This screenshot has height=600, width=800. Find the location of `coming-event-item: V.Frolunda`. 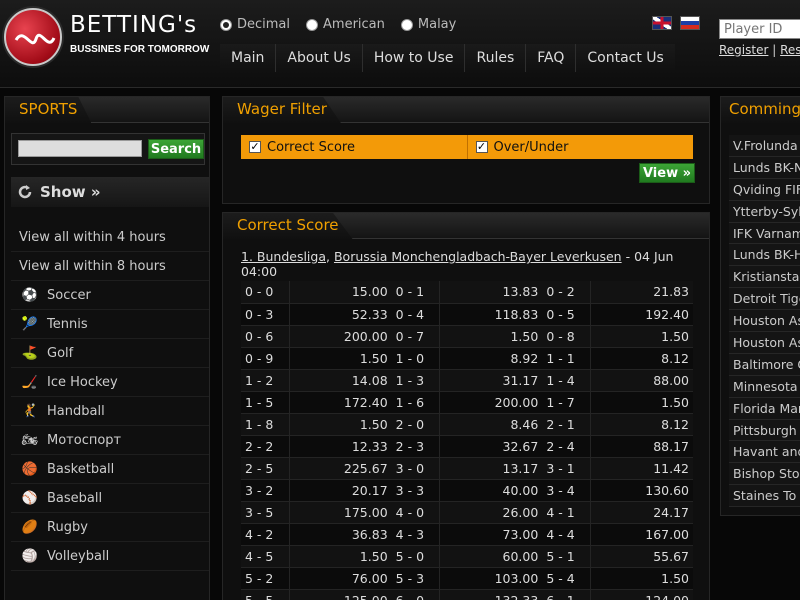

coming-event-item: V.Frolunda is located at coordinates (764, 146).